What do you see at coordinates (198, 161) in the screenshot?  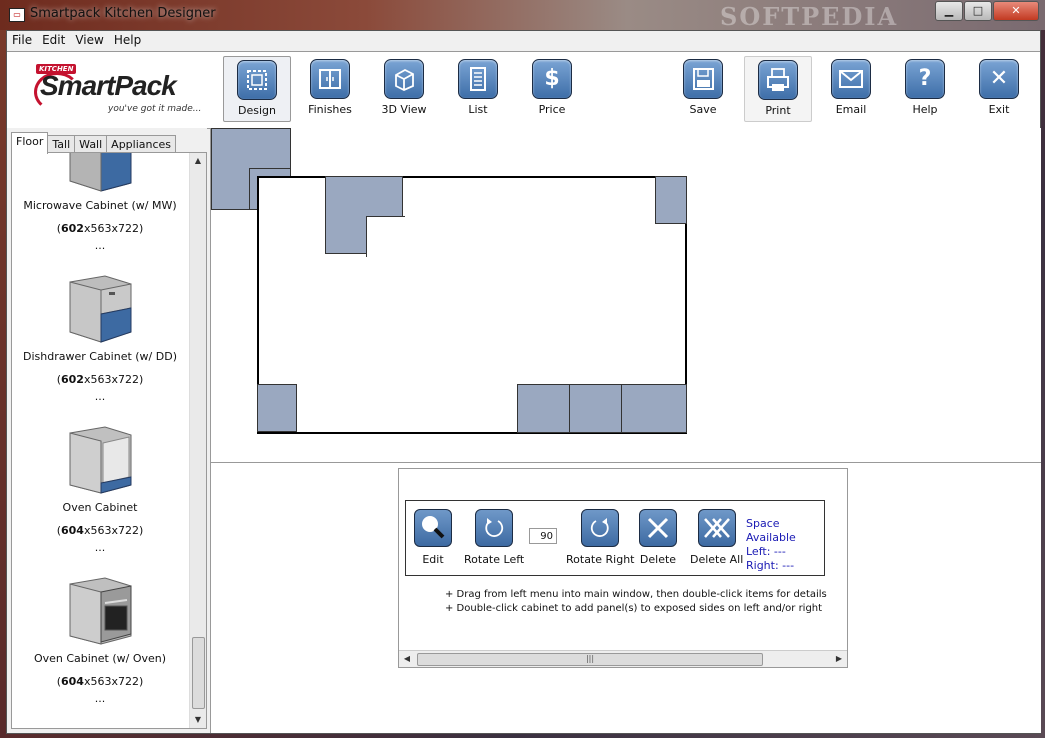 I see `scroll-up-arrow: ▲` at bounding box center [198, 161].